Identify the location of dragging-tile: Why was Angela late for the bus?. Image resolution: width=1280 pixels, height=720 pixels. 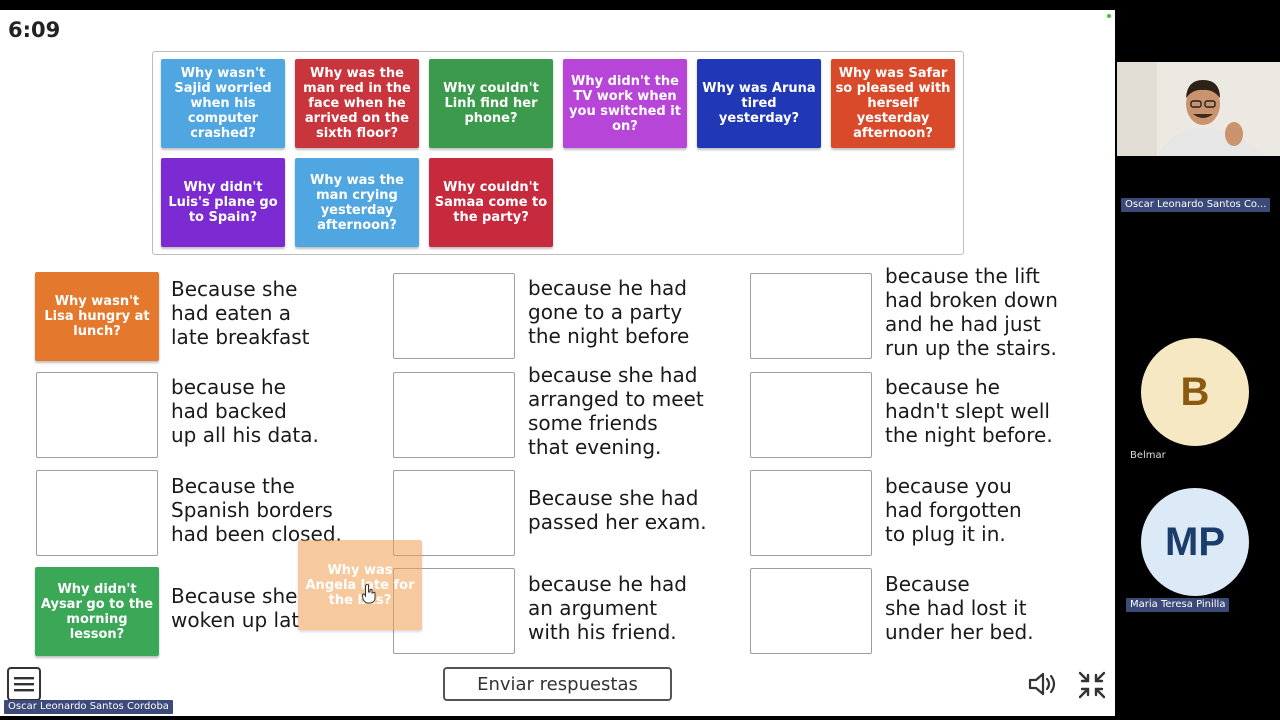
(360, 585).